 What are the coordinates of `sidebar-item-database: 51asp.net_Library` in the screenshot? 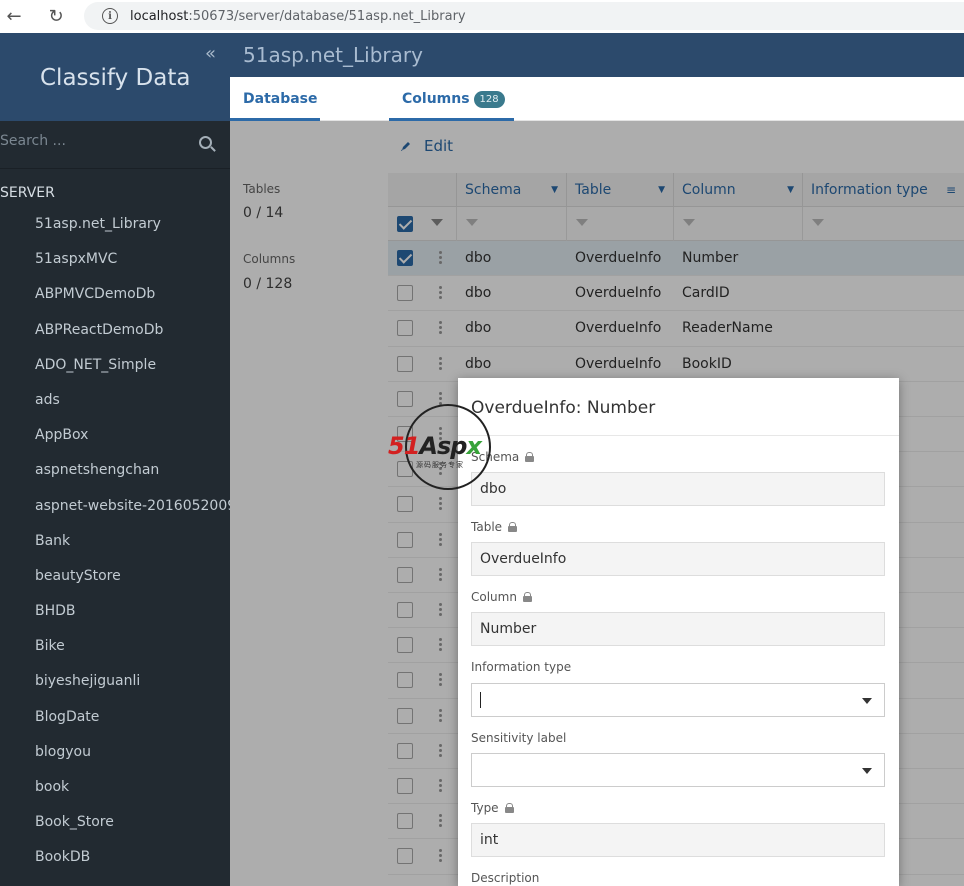 It's located at (115, 224).